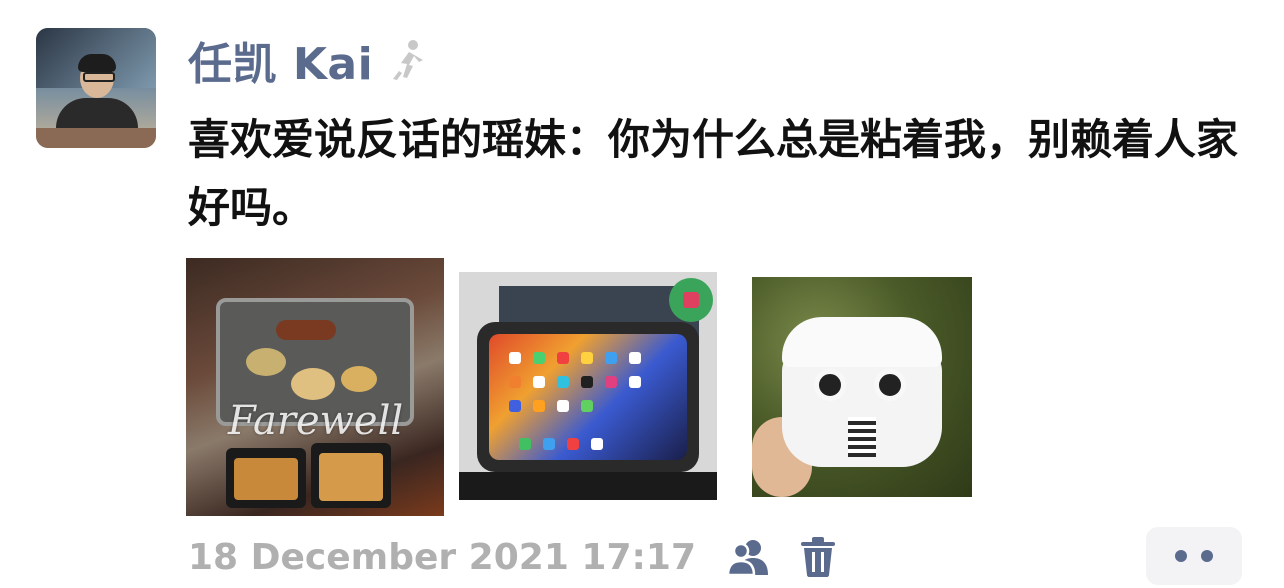  What do you see at coordinates (316, 421) in the screenshot?
I see `photo-overlay-text: Farewell` at bounding box center [316, 421].